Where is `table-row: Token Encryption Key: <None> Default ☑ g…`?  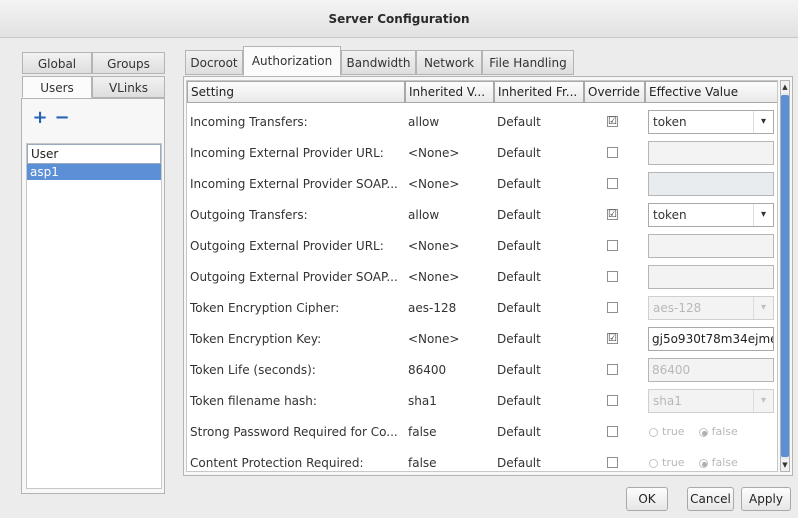
table-row: Token Encryption Key: <None> Default ☑ g… is located at coordinates (482, 339).